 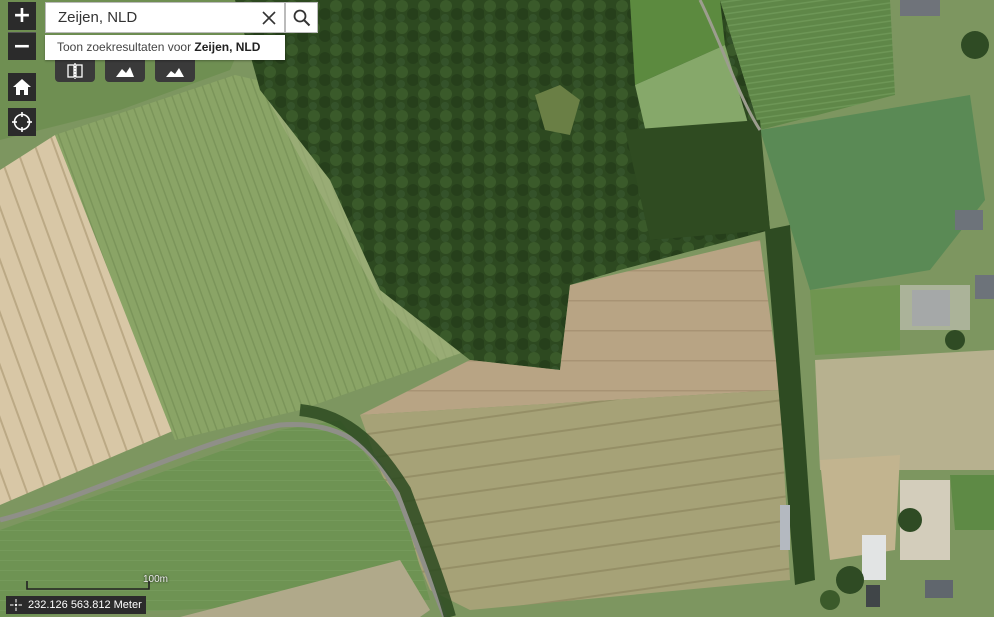 I want to click on clear-search-button, so click(x=269, y=18).